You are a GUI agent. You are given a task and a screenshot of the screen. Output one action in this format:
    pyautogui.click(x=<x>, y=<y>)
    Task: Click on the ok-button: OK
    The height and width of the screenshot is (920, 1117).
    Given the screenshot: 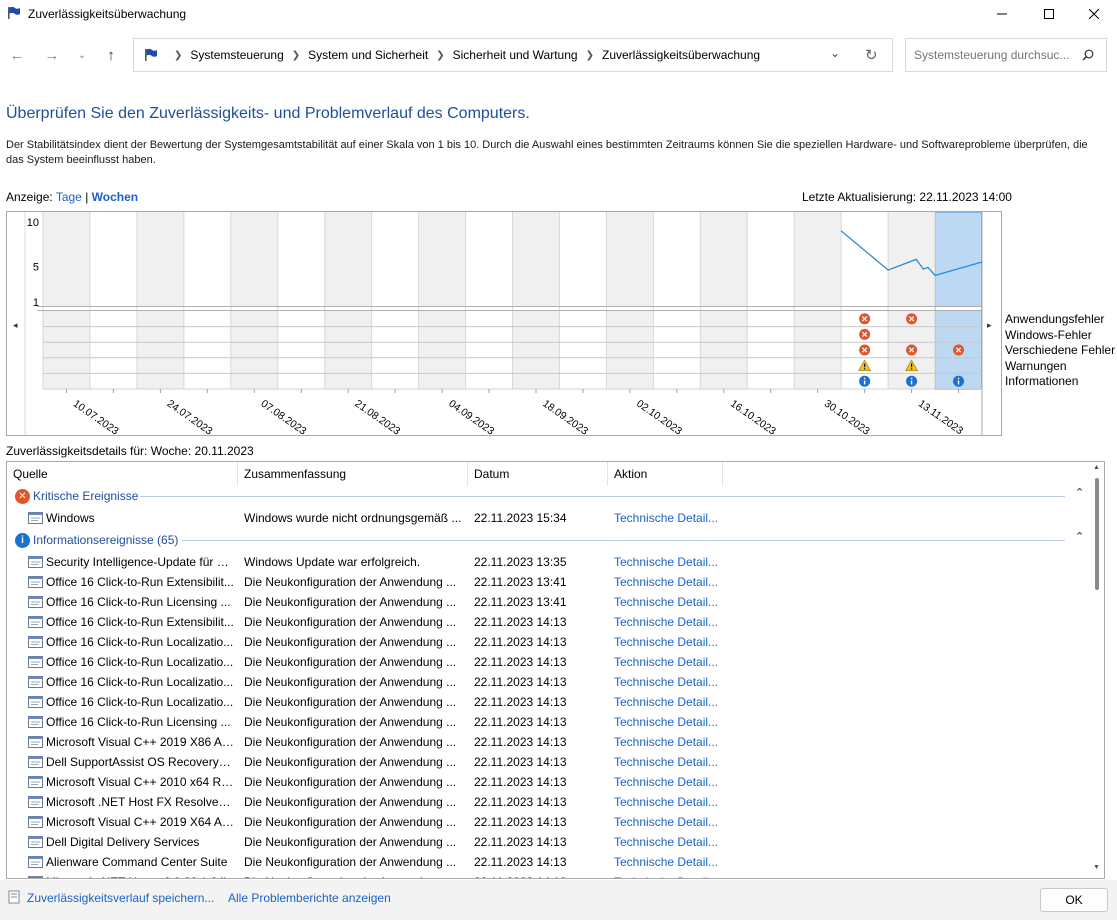 What is the action you would take?
    pyautogui.click(x=1074, y=900)
    